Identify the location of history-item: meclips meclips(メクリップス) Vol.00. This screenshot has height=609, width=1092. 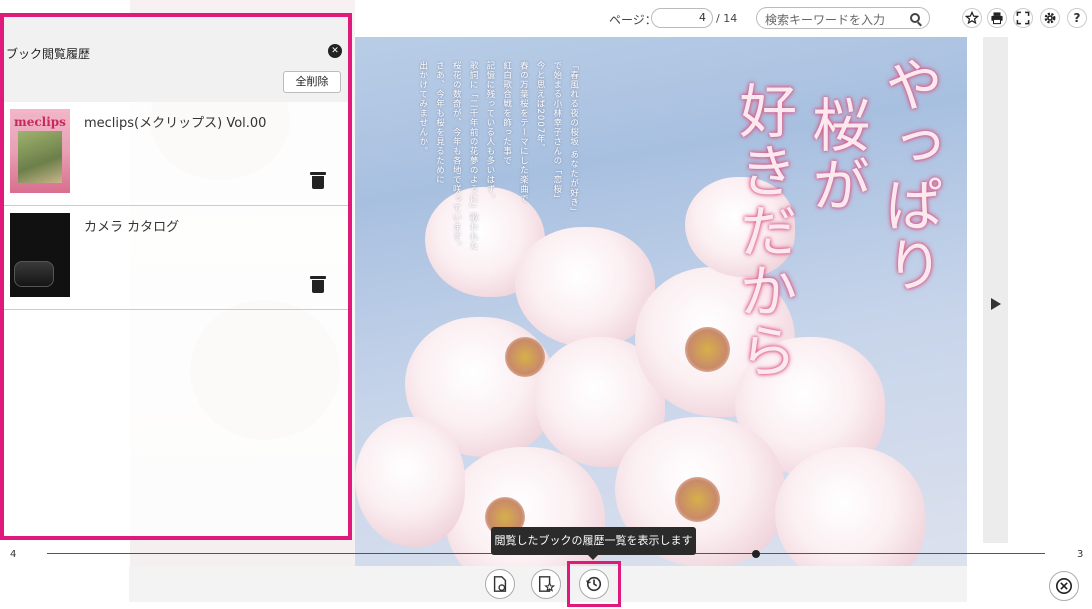
(176, 154).